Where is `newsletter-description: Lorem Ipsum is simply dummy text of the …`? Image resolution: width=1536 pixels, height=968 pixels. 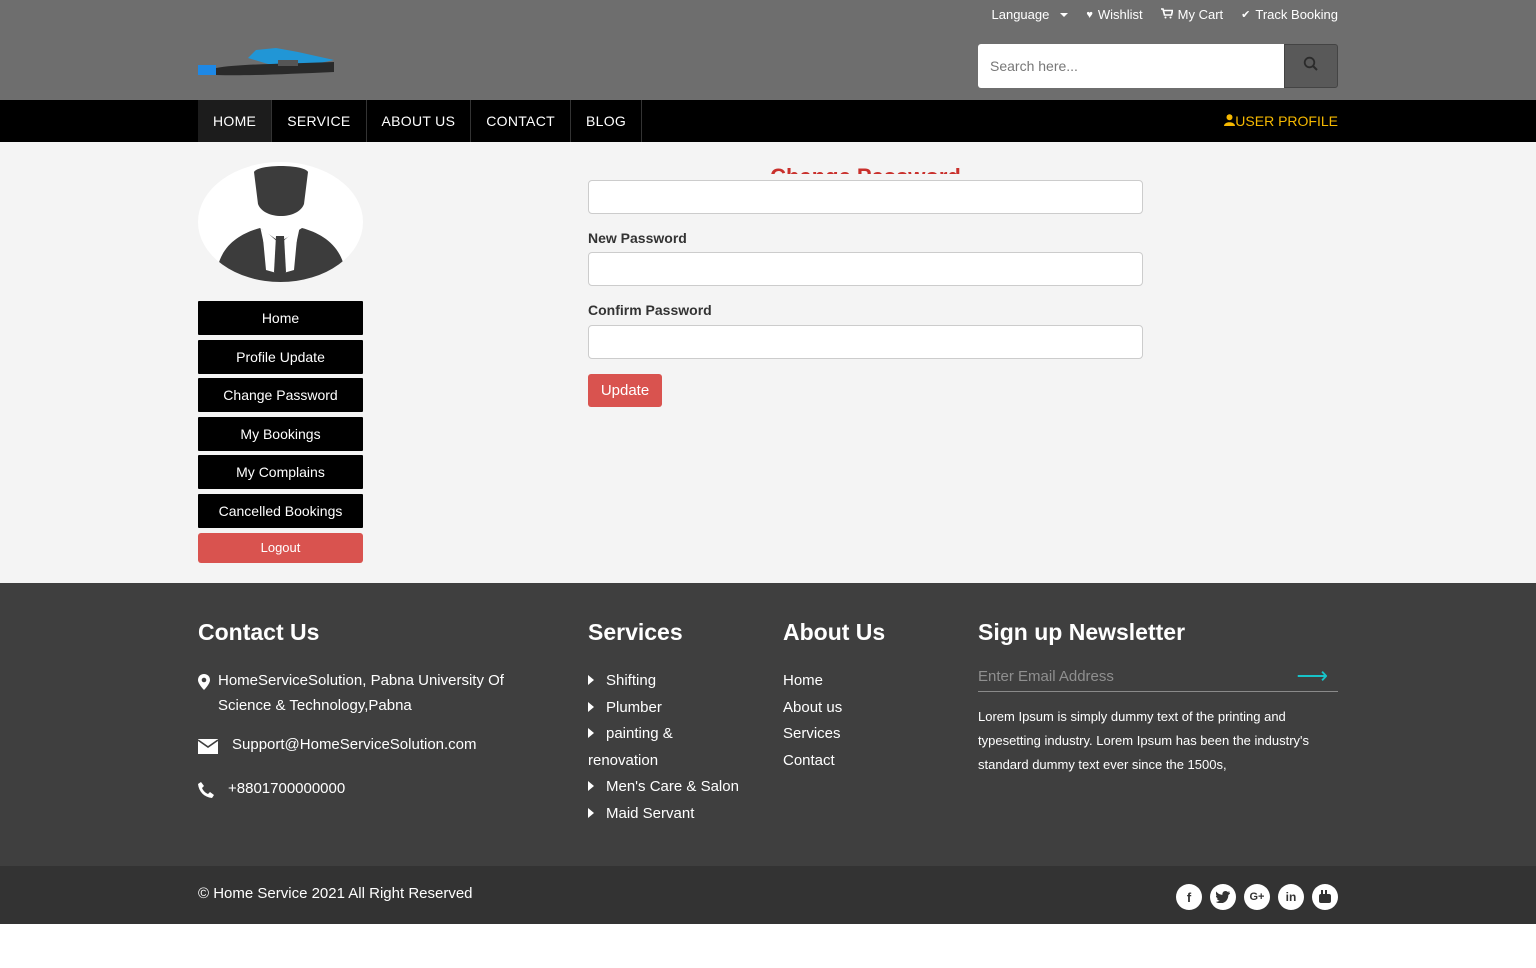
newsletter-description: Lorem Ipsum is simply dummy text of the … is located at coordinates (1144, 740).